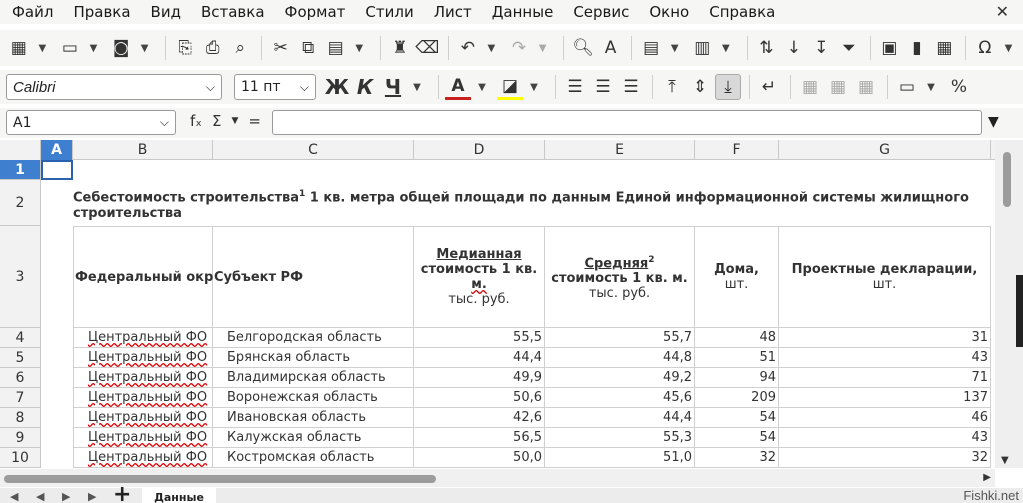 Image resolution: width=1023 pixels, height=503 pixels. I want to click on average-cell: 44,4, so click(620, 418).